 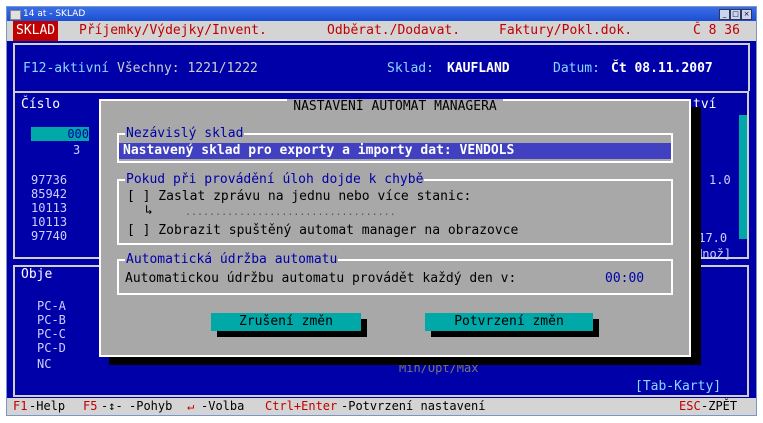 What do you see at coordinates (51, 320) in the screenshot?
I see `list-item: PC-B` at bounding box center [51, 320].